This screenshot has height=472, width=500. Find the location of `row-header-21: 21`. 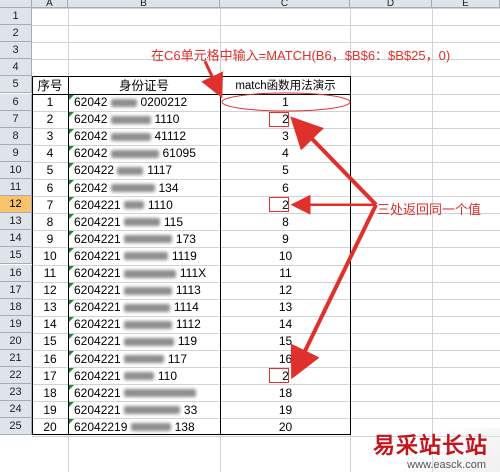

row-header-21: 21 is located at coordinates (16, 359).